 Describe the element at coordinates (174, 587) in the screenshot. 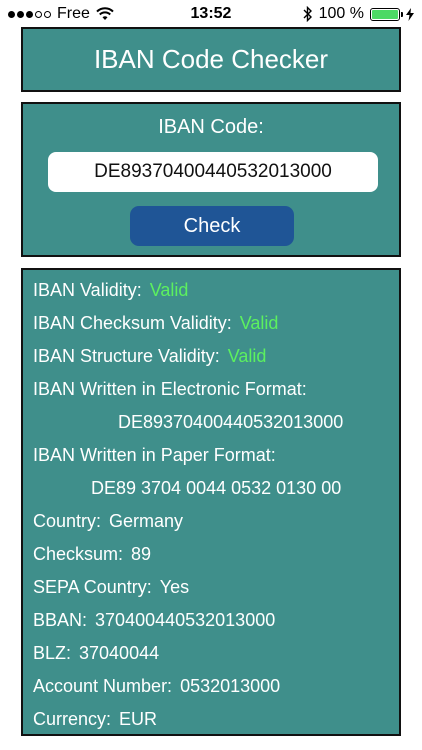

I see `result-value: Yes` at that location.